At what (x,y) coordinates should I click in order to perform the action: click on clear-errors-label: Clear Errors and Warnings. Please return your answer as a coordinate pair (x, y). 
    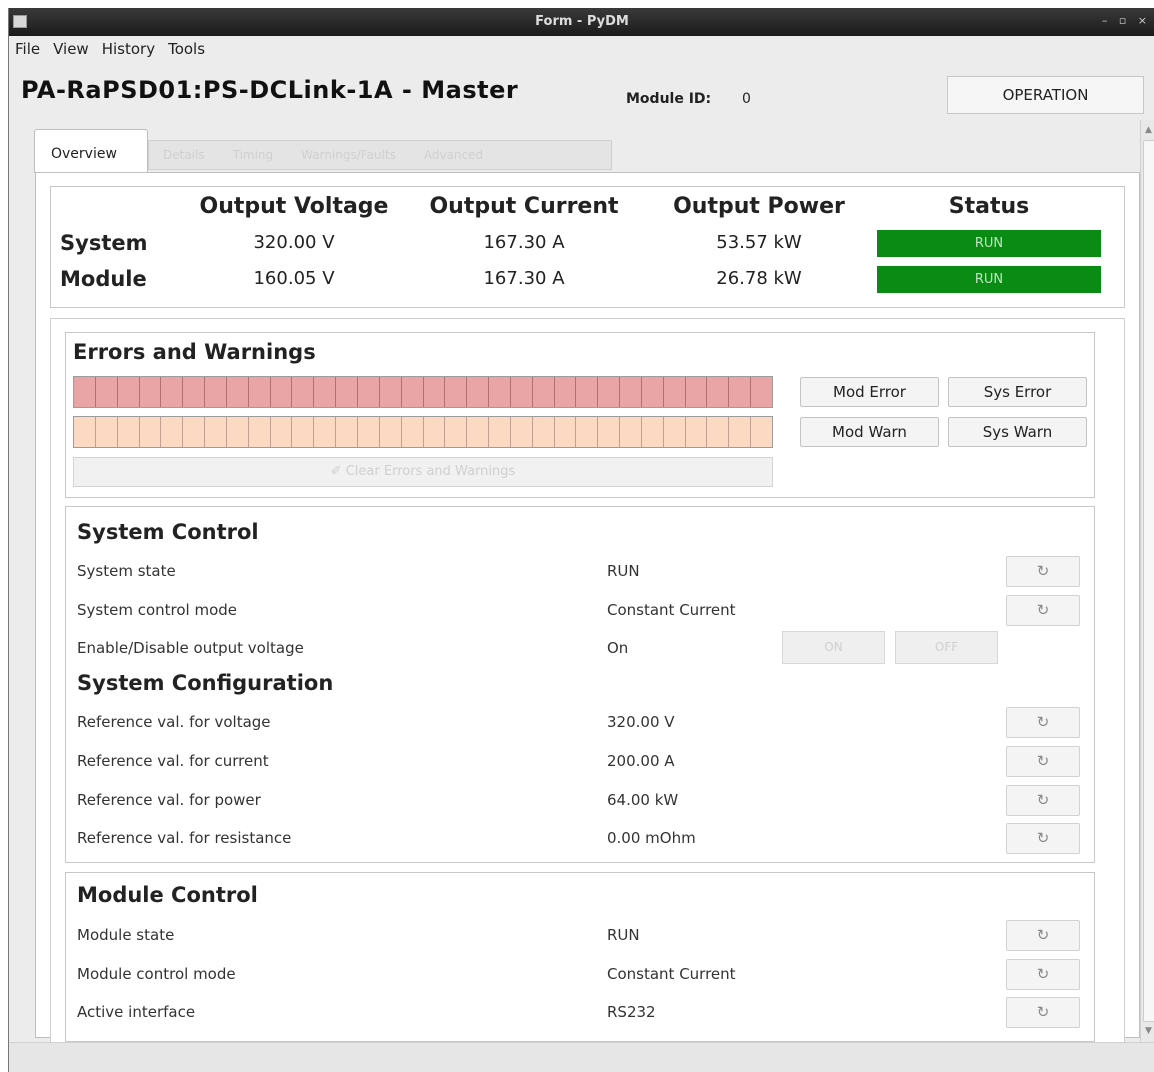
    Looking at the image, I should click on (430, 471).